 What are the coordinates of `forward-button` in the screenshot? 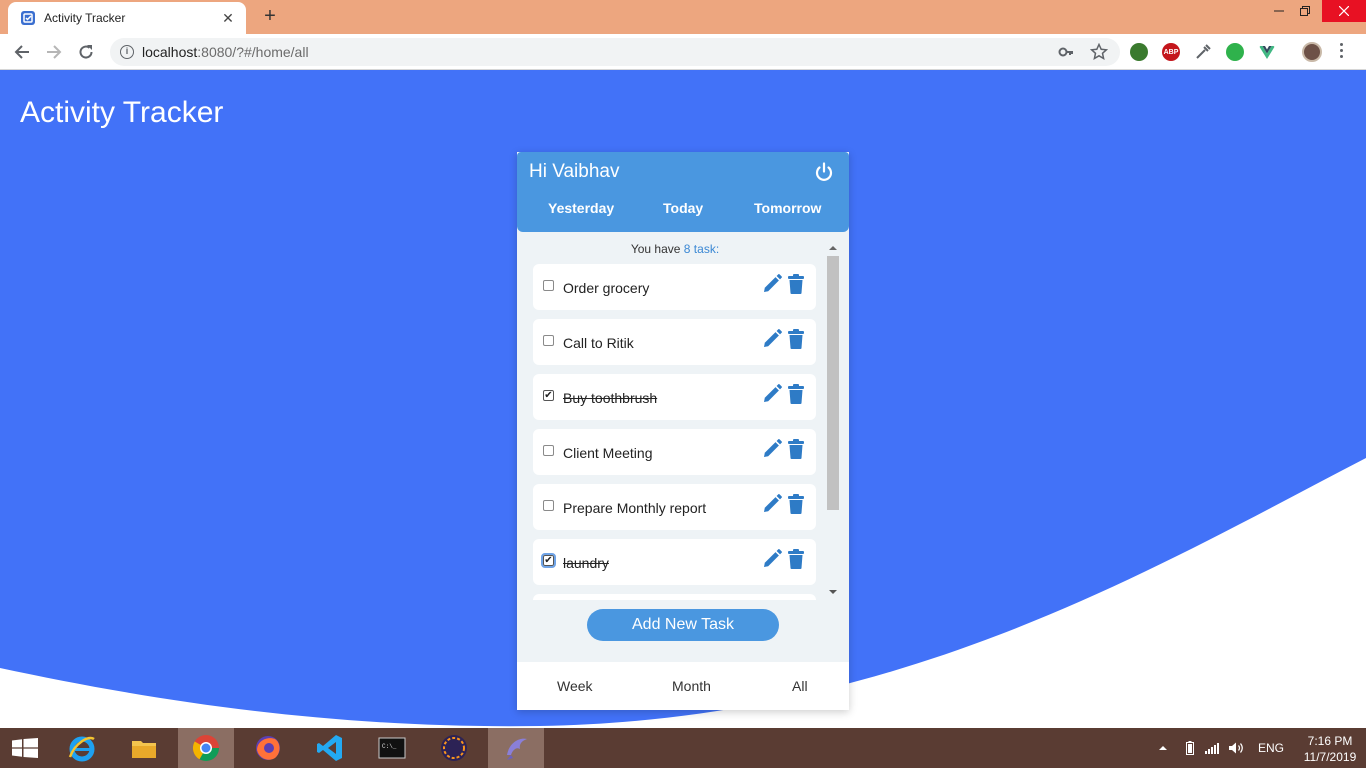 It's located at (54, 52).